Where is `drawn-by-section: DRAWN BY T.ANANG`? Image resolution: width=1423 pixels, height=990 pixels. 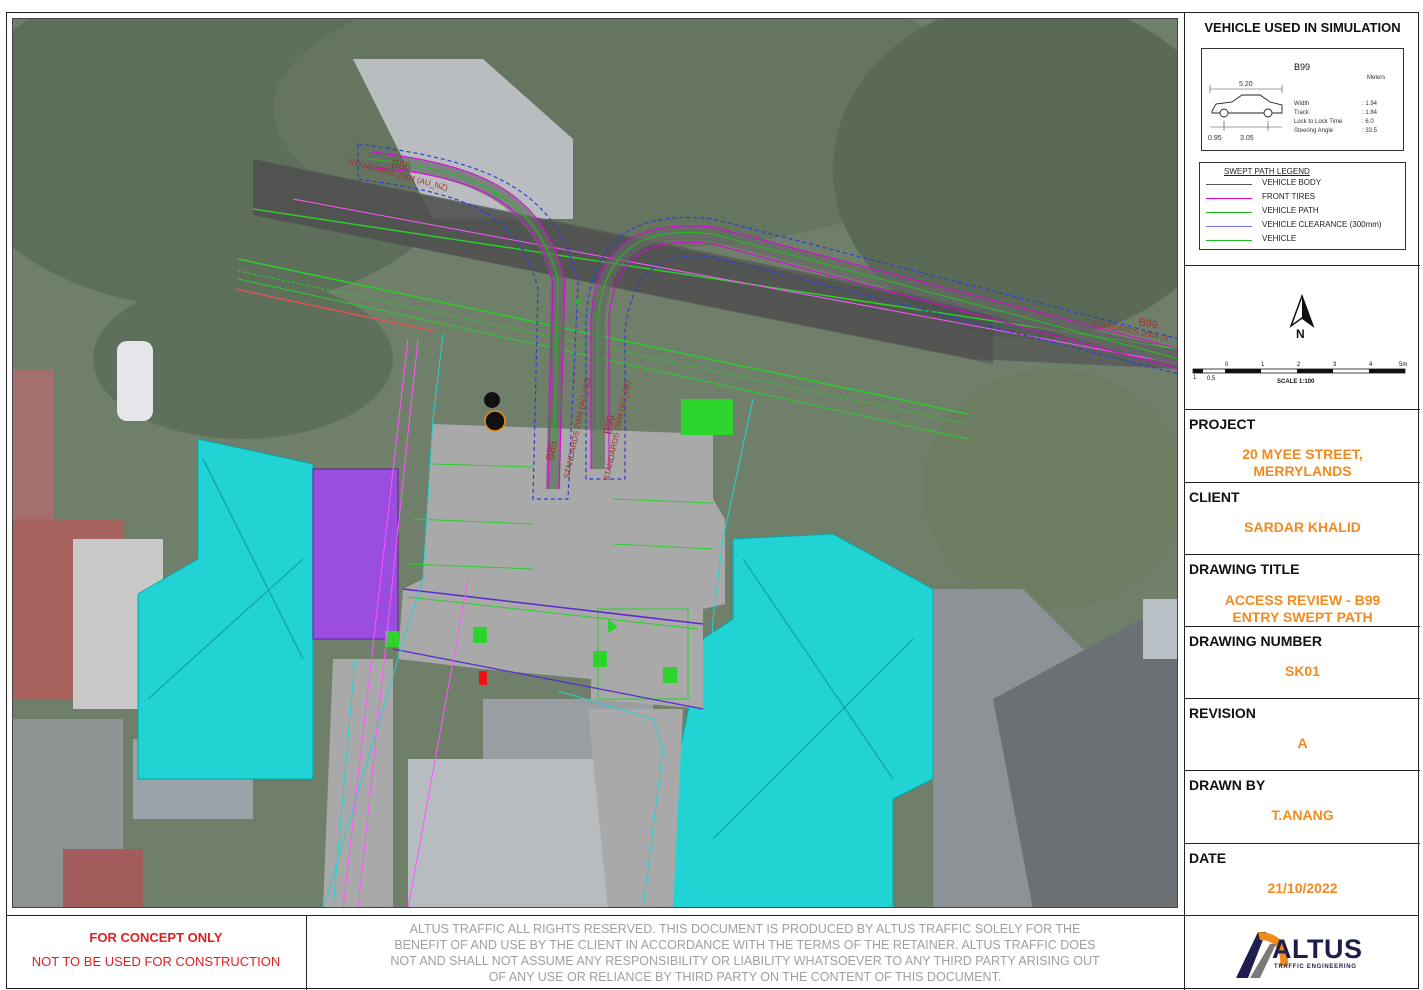
drawn-by-section: DRAWN BY T.ANANG is located at coordinates (1302, 807).